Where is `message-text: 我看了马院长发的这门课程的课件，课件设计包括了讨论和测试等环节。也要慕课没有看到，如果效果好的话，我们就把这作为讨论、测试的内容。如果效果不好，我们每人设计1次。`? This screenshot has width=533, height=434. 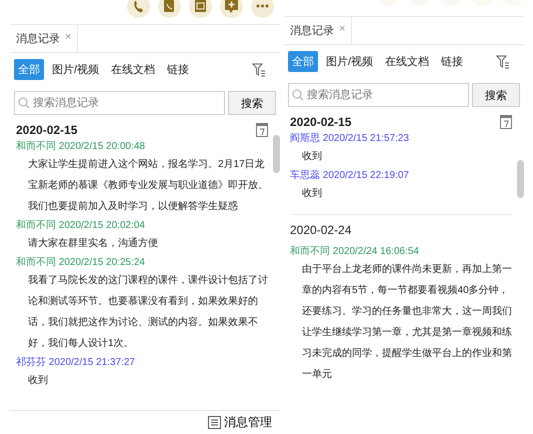
message-text: 我看了马院长发的这门课程的课件，课件设计包括了讨论和测试等环节。也要慕课没有看到，如果效果好的话，我们就把这作为讨论、测试的内容。如果效果不好，我们每人设计1次。 is located at coordinates (147, 312).